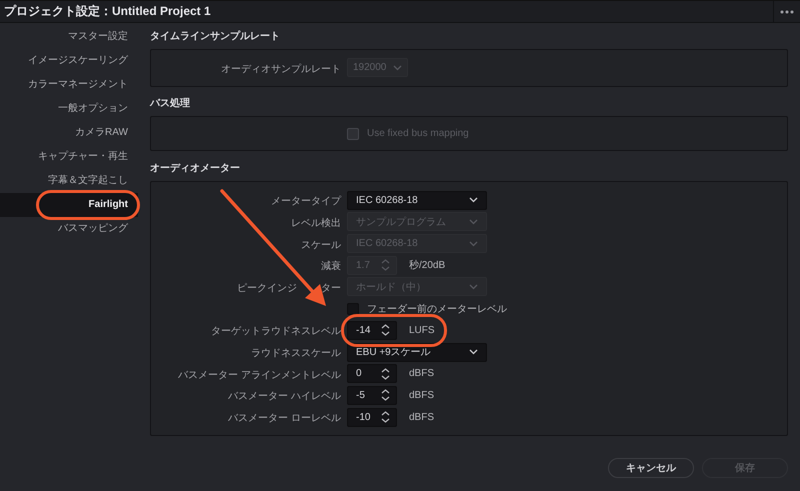 This screenshot has width=800, height=491. Describe the element at coordinates (331, 266) in the screenshot. I see `field-label: 減衰` at that location.